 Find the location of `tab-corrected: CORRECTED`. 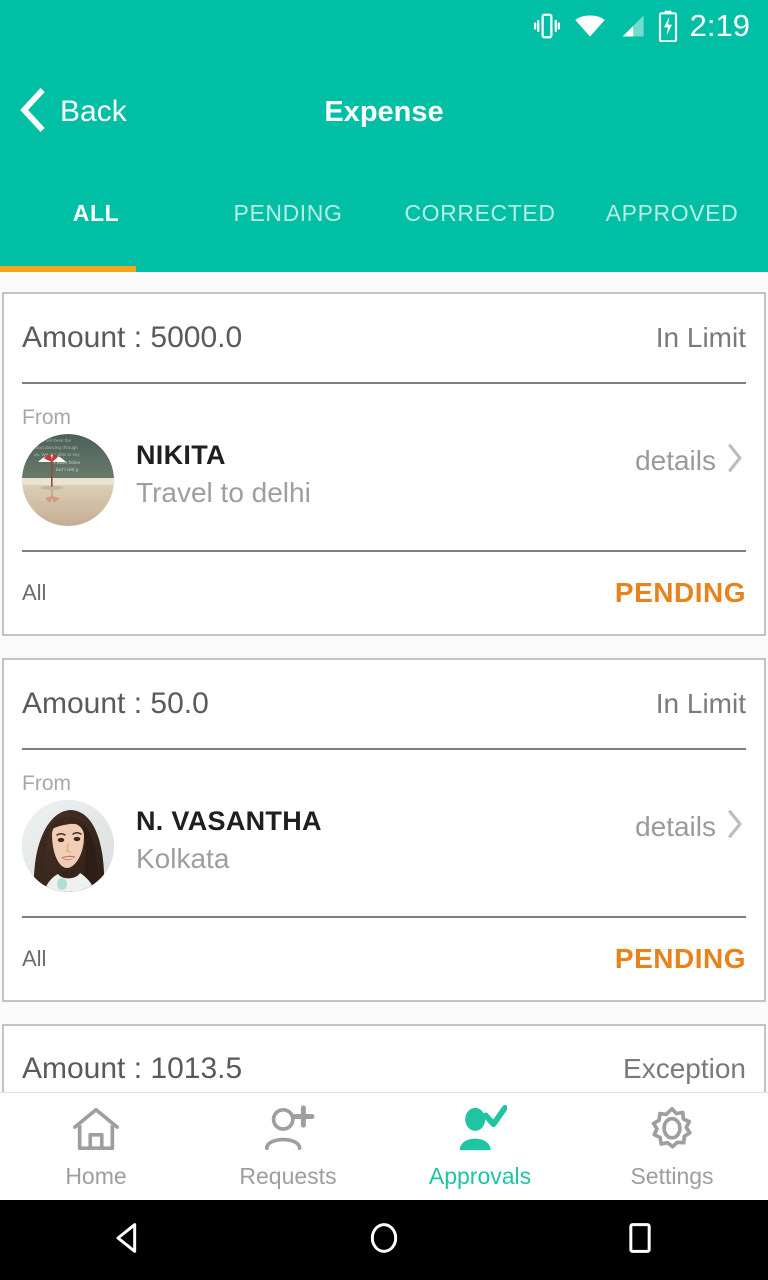

tab-corrected: CORRECTED is located at coordinates (480, 199).